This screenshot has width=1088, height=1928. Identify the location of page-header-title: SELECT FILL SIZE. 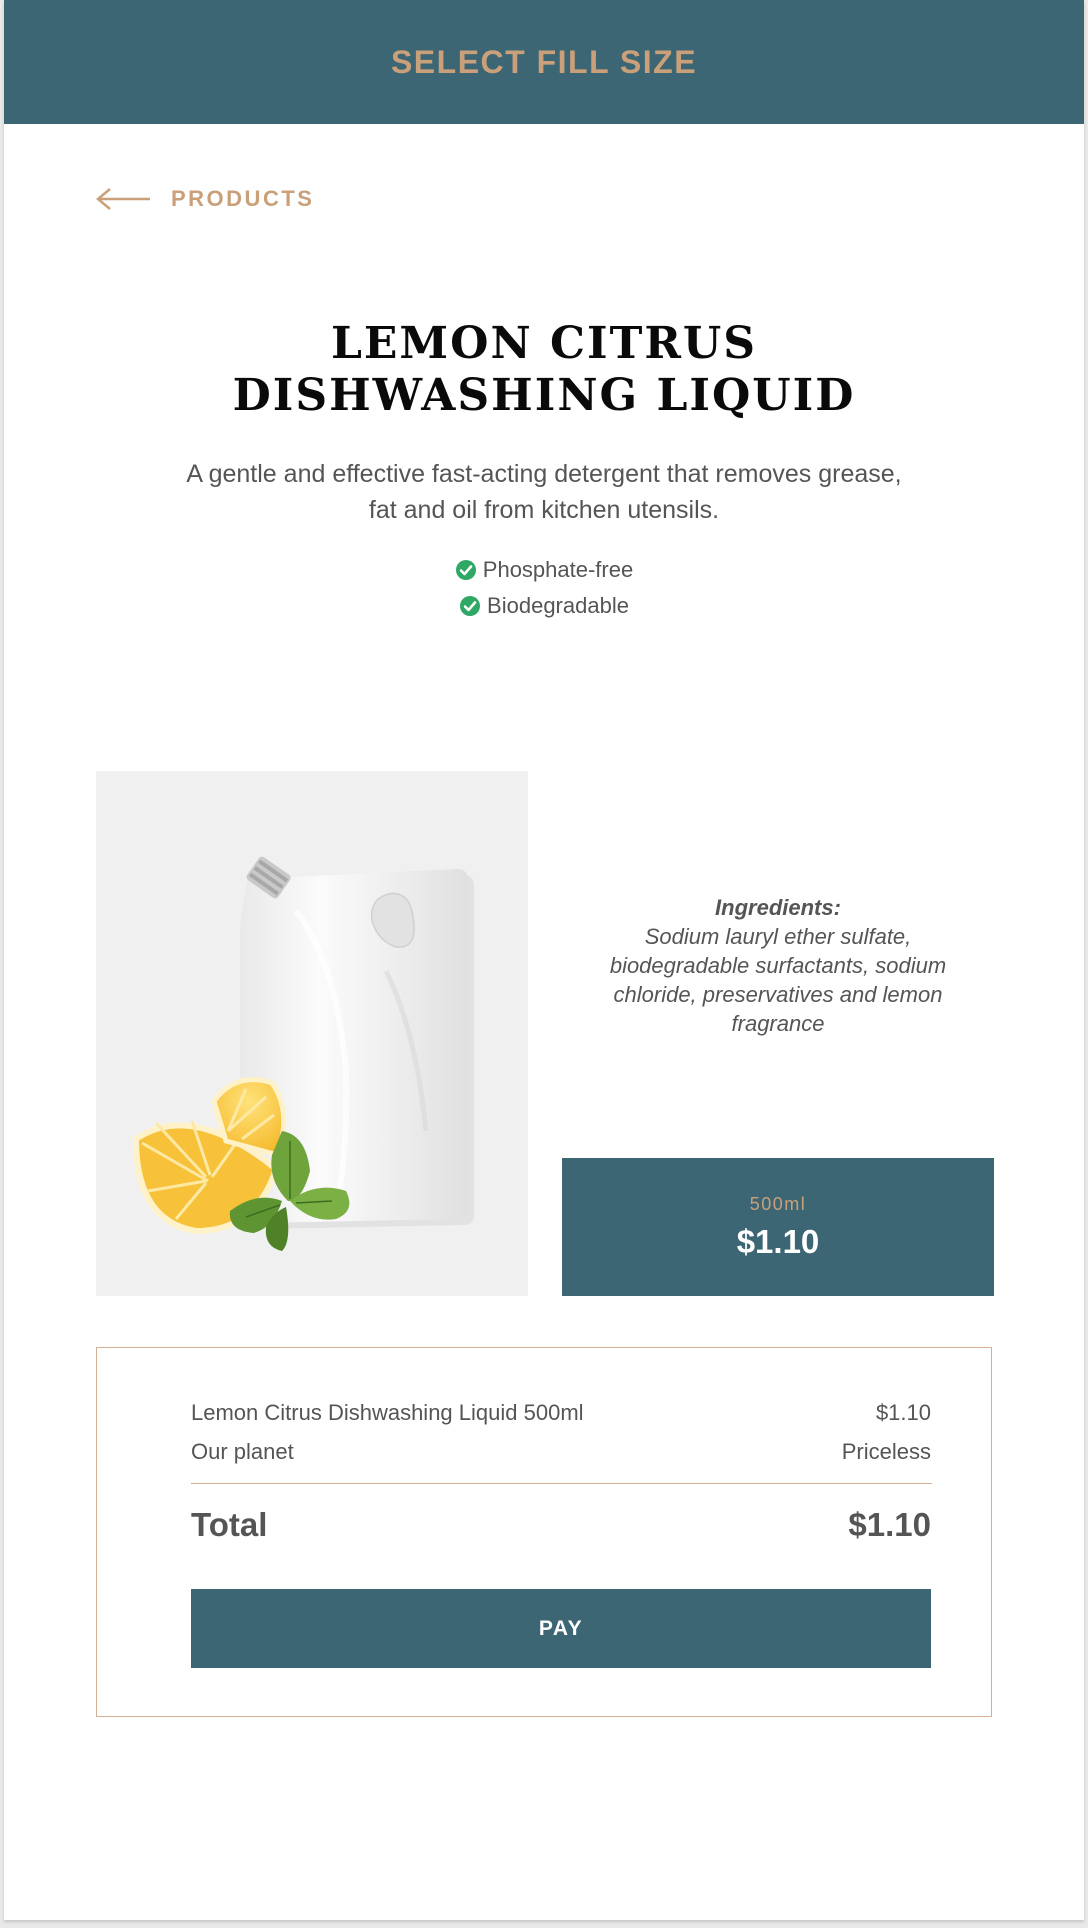
(544, 61).